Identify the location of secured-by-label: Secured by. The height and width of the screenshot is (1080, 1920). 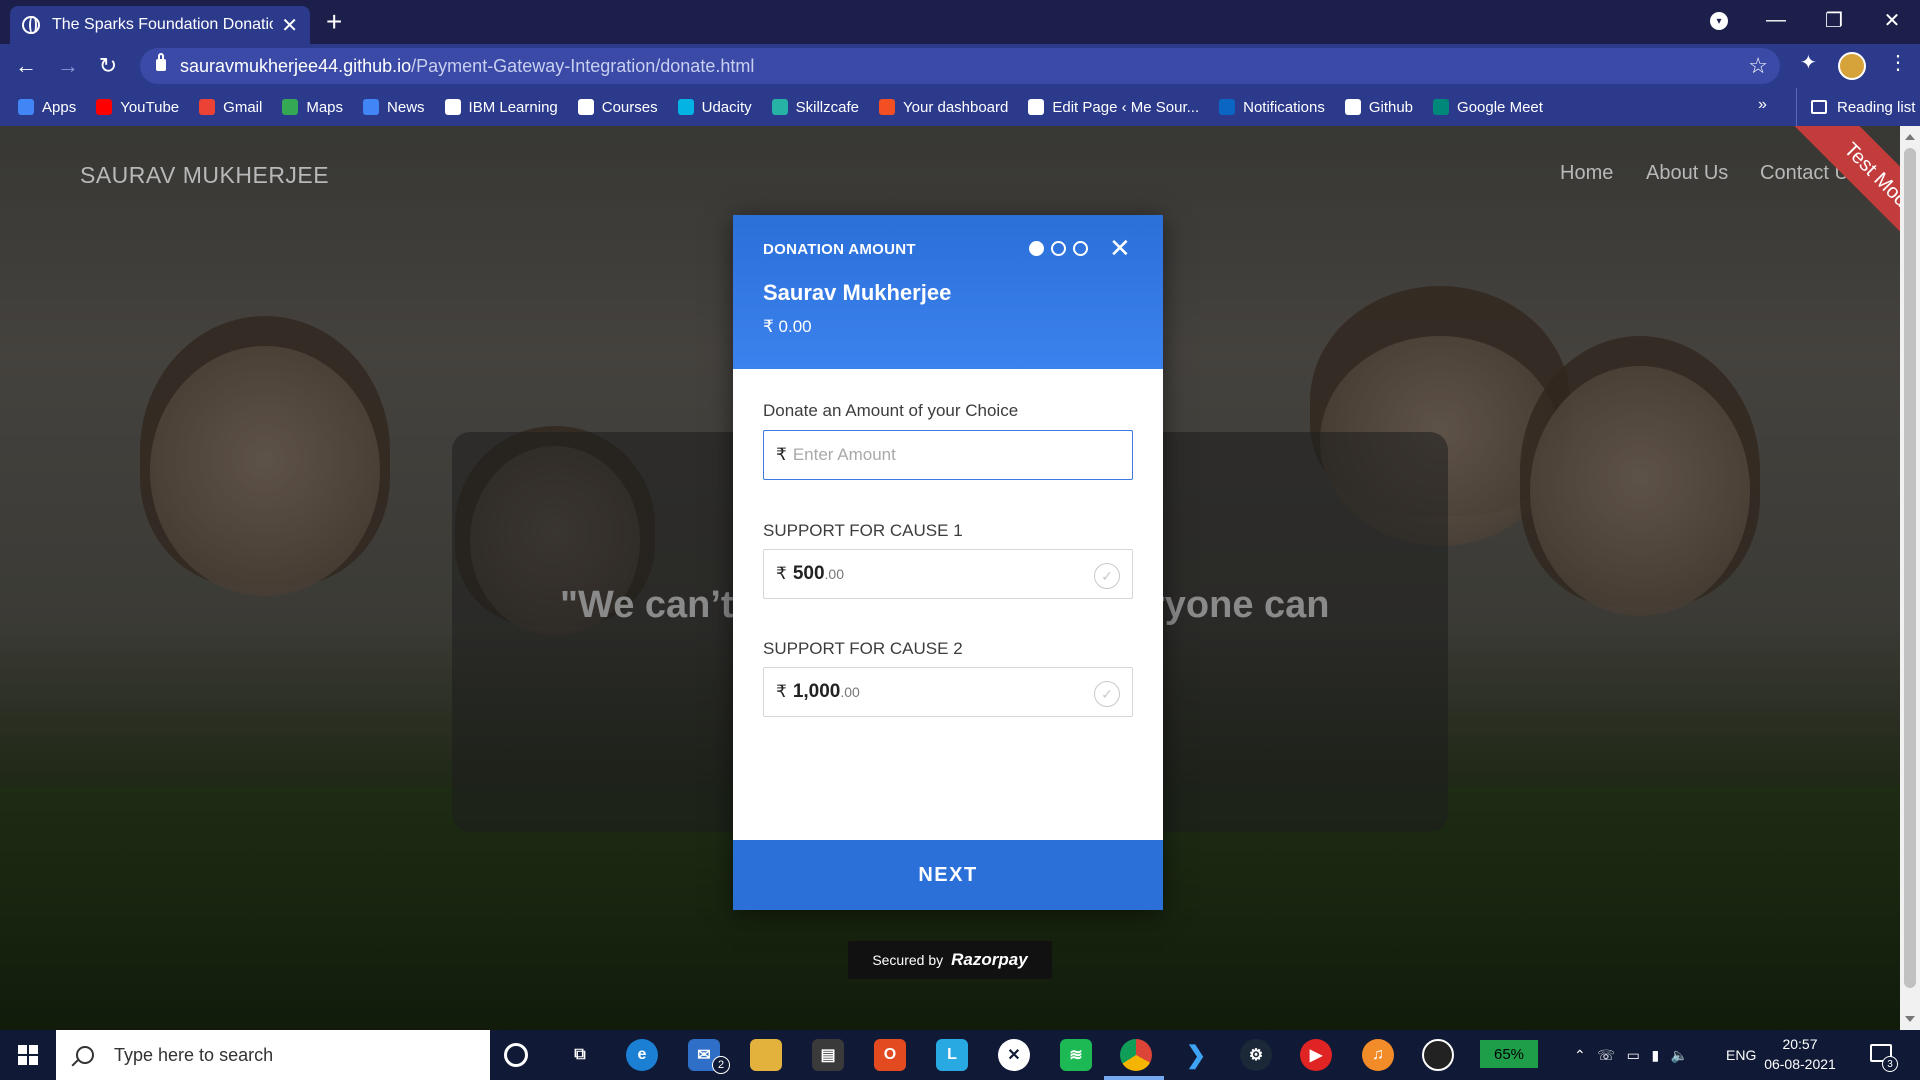
(908, 960).